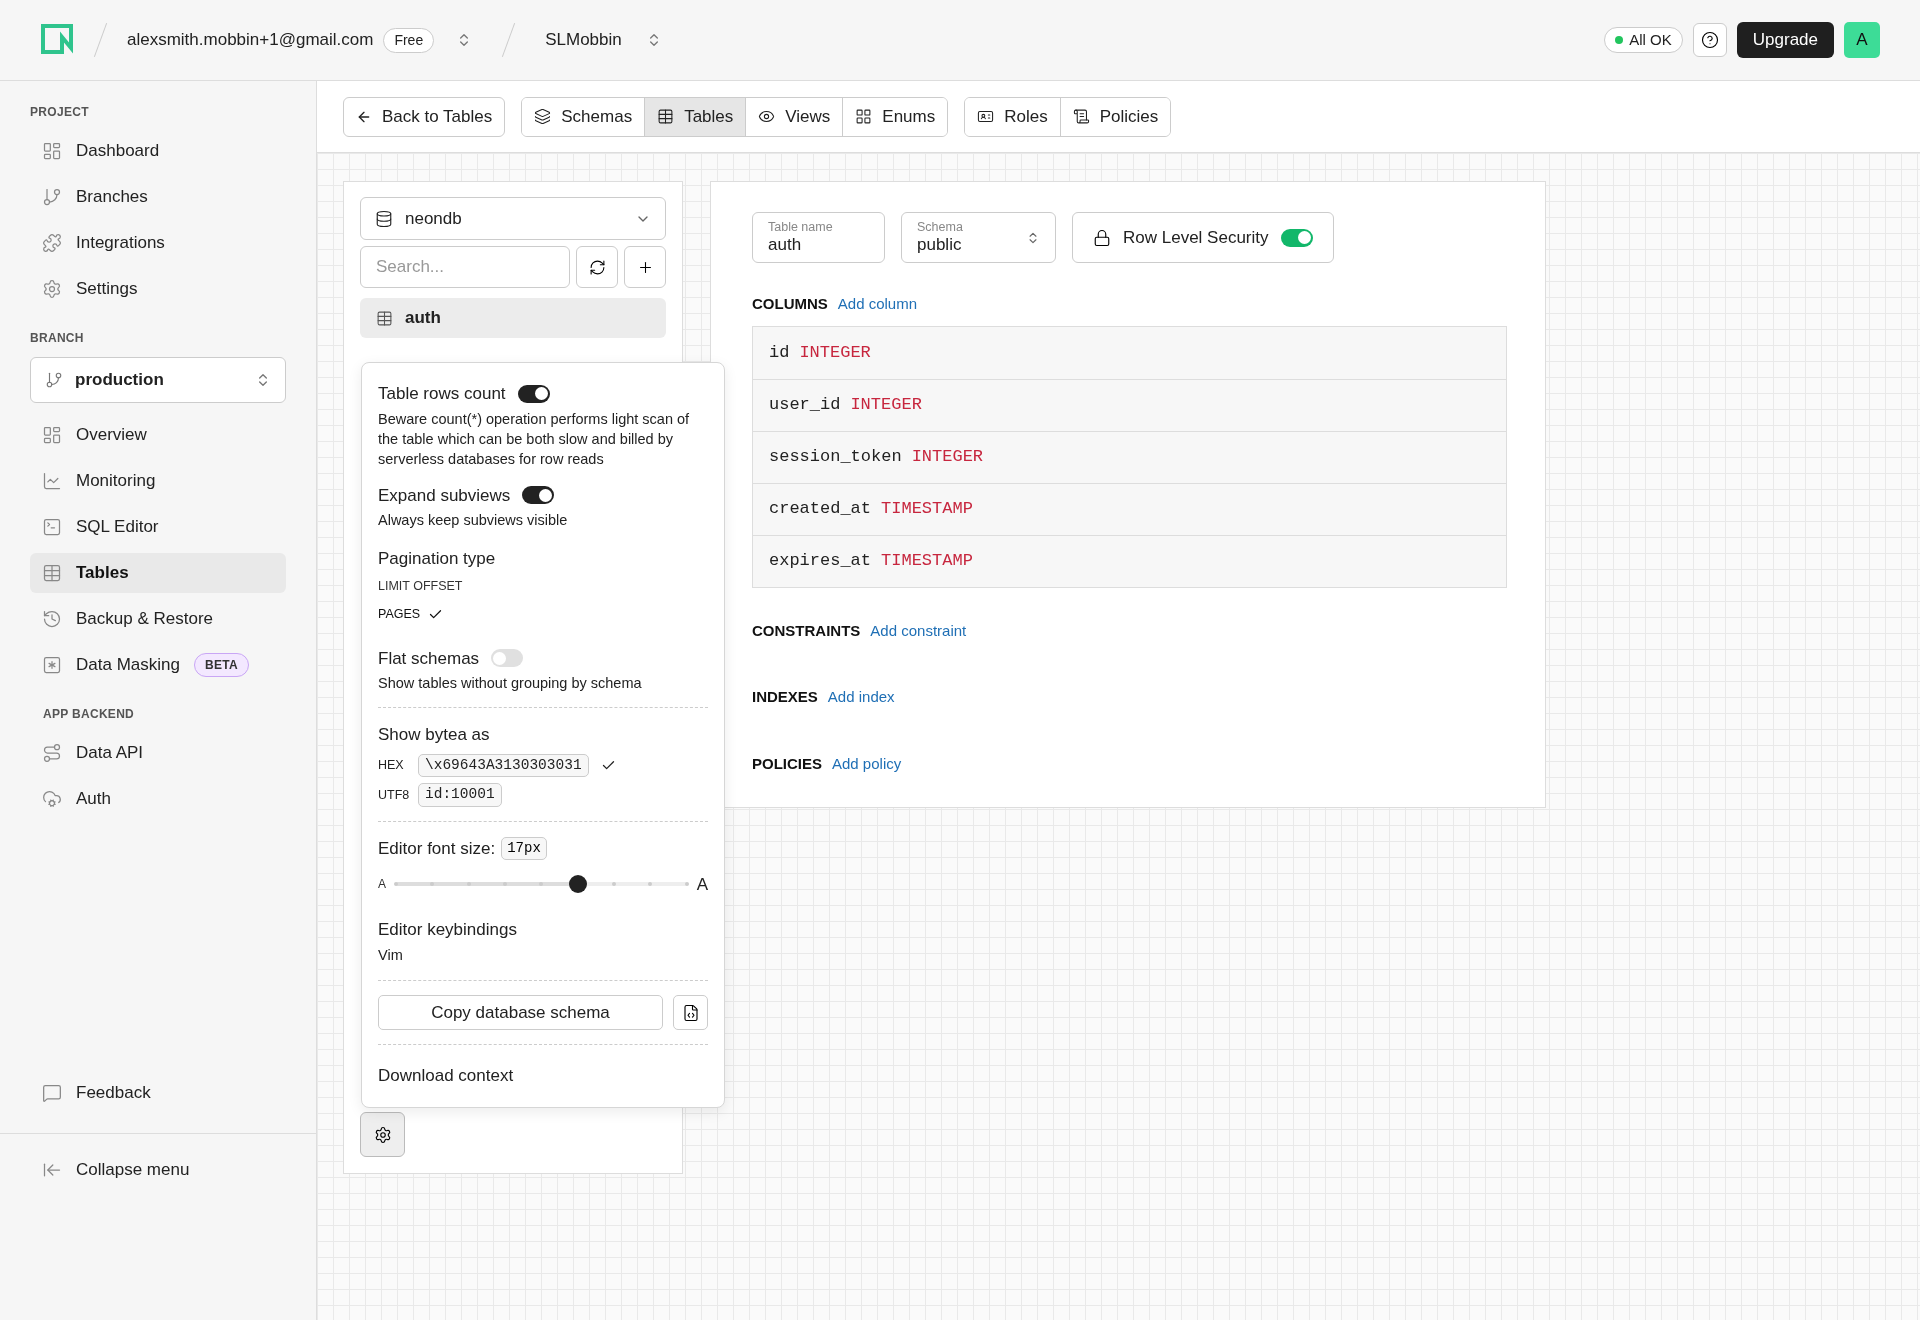 Image resolution: width=1920 pixels, height=1320 pixels. What do you see at coordinates (52, 289) in the screenshot?
I see `settings-icon` at bounding box center [52, 289].